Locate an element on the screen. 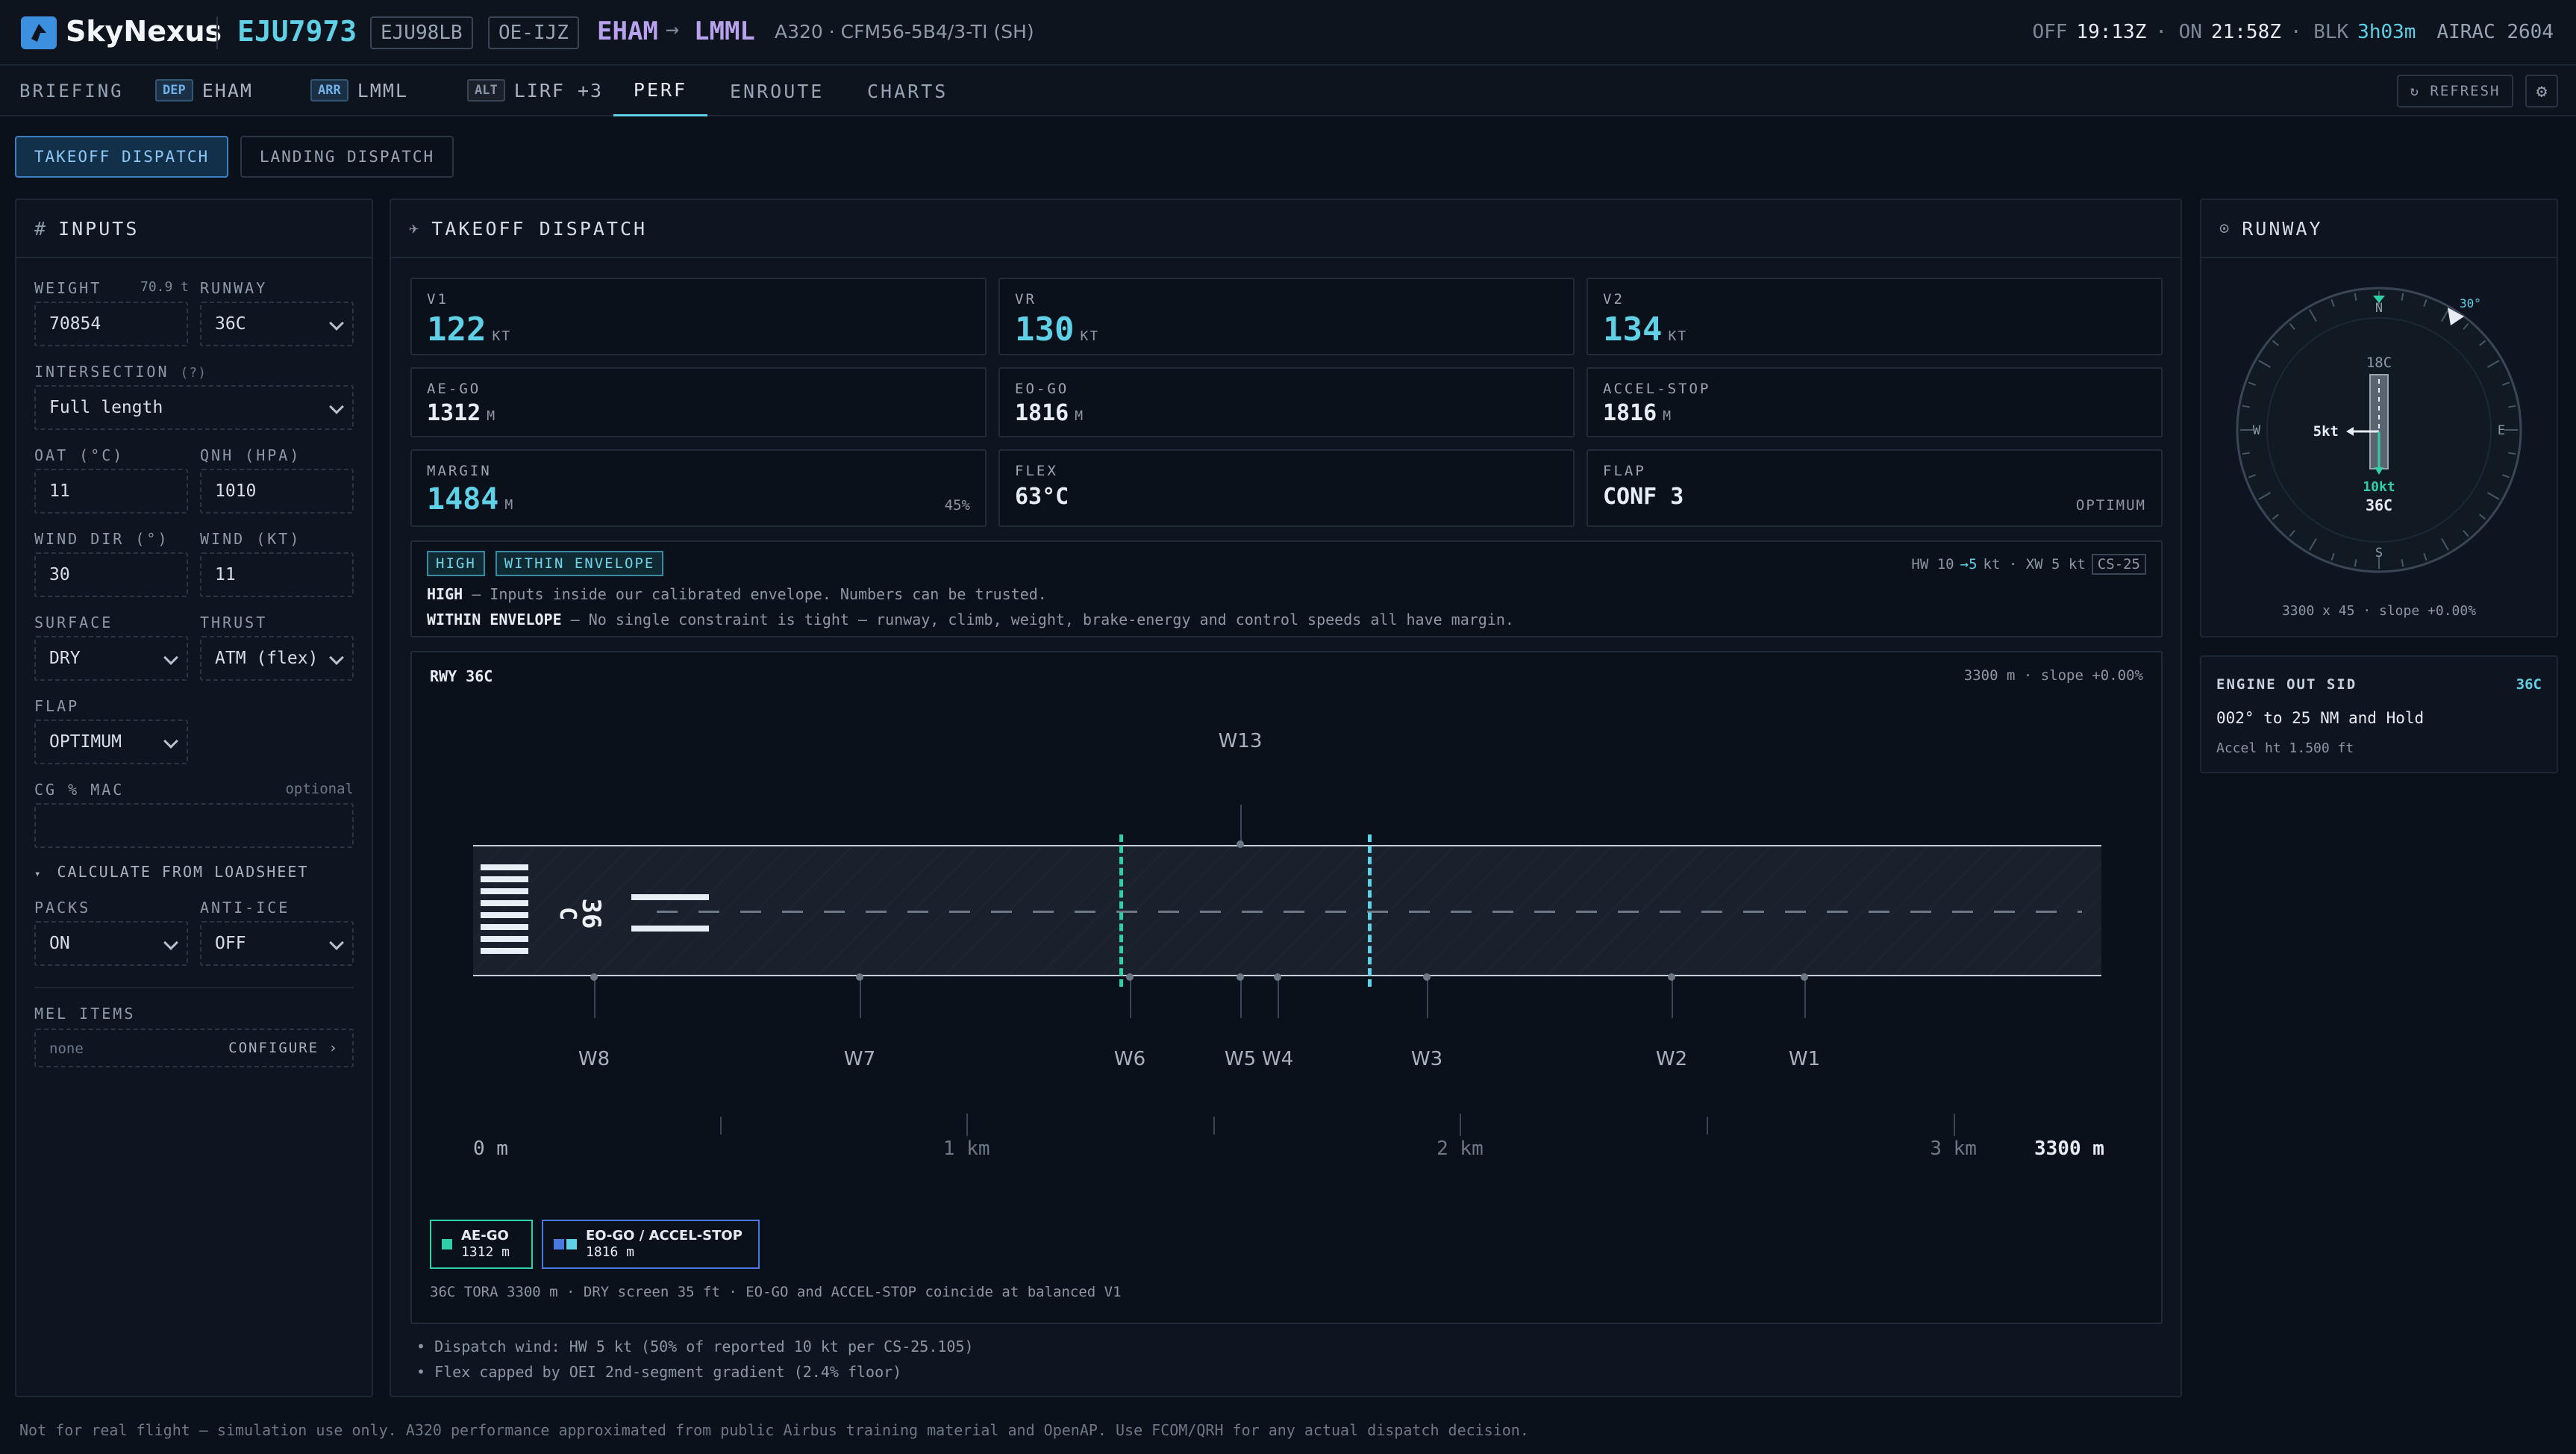 Image resolution: width=2576 pixels, height=1454 pixels. header-divider is located at coordinates (217, 32).